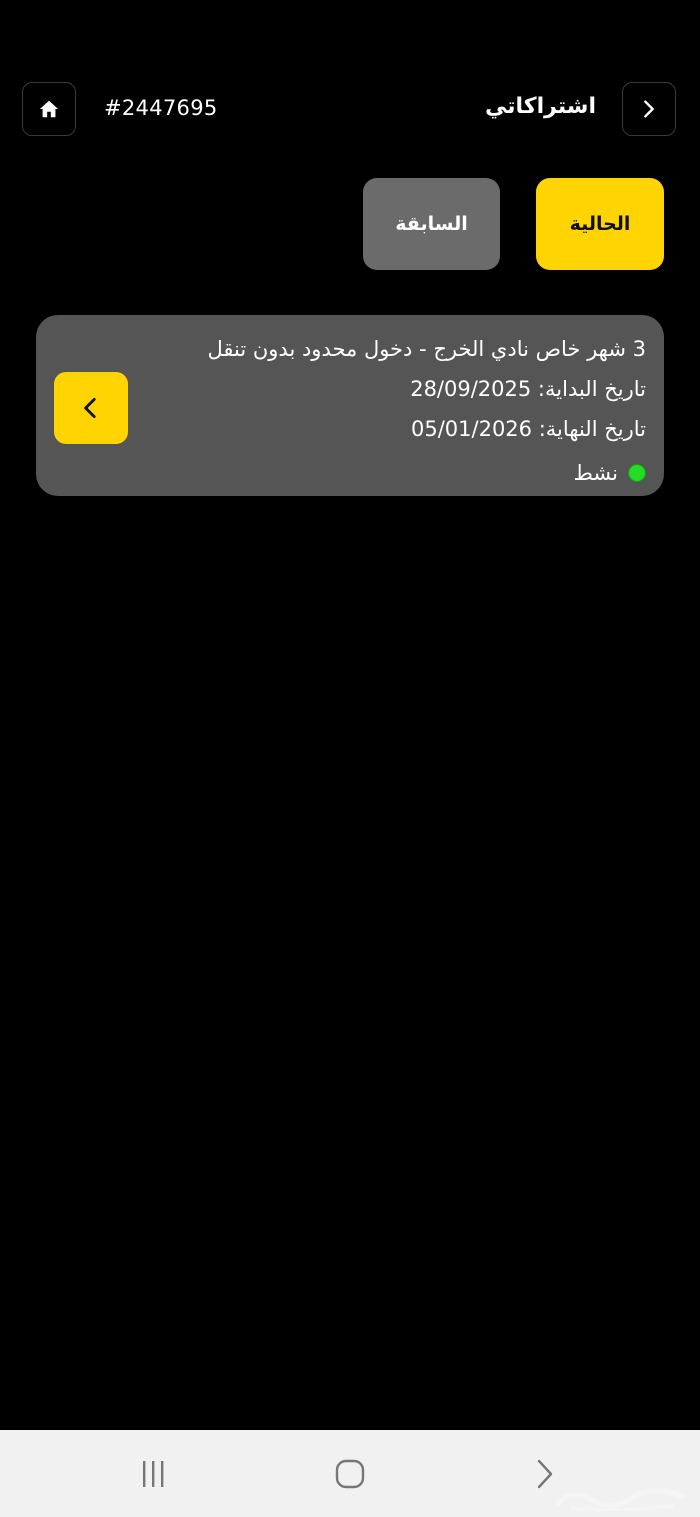 This screenshot has height=1517, width=700. I want to click on chevron-left-icon, so click(90, 408).